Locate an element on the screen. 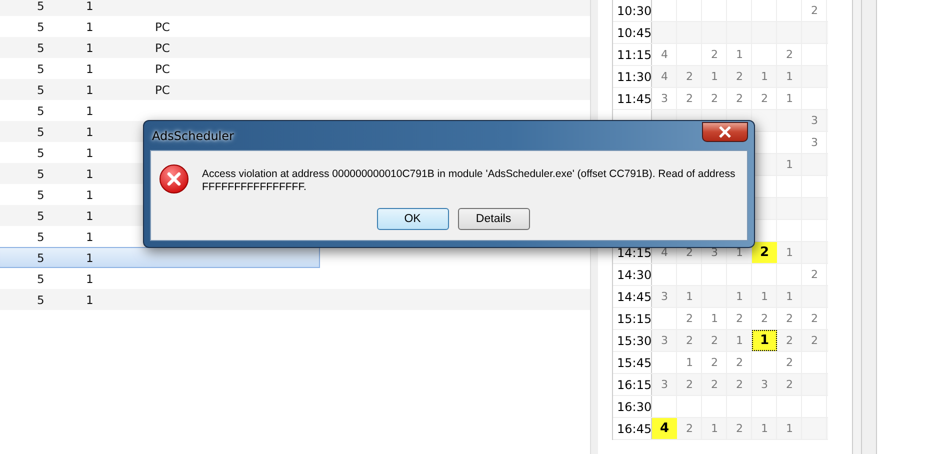 This screenshot has width=931, height=454. time-label: 10:30 is located at coordinates (634, 11).